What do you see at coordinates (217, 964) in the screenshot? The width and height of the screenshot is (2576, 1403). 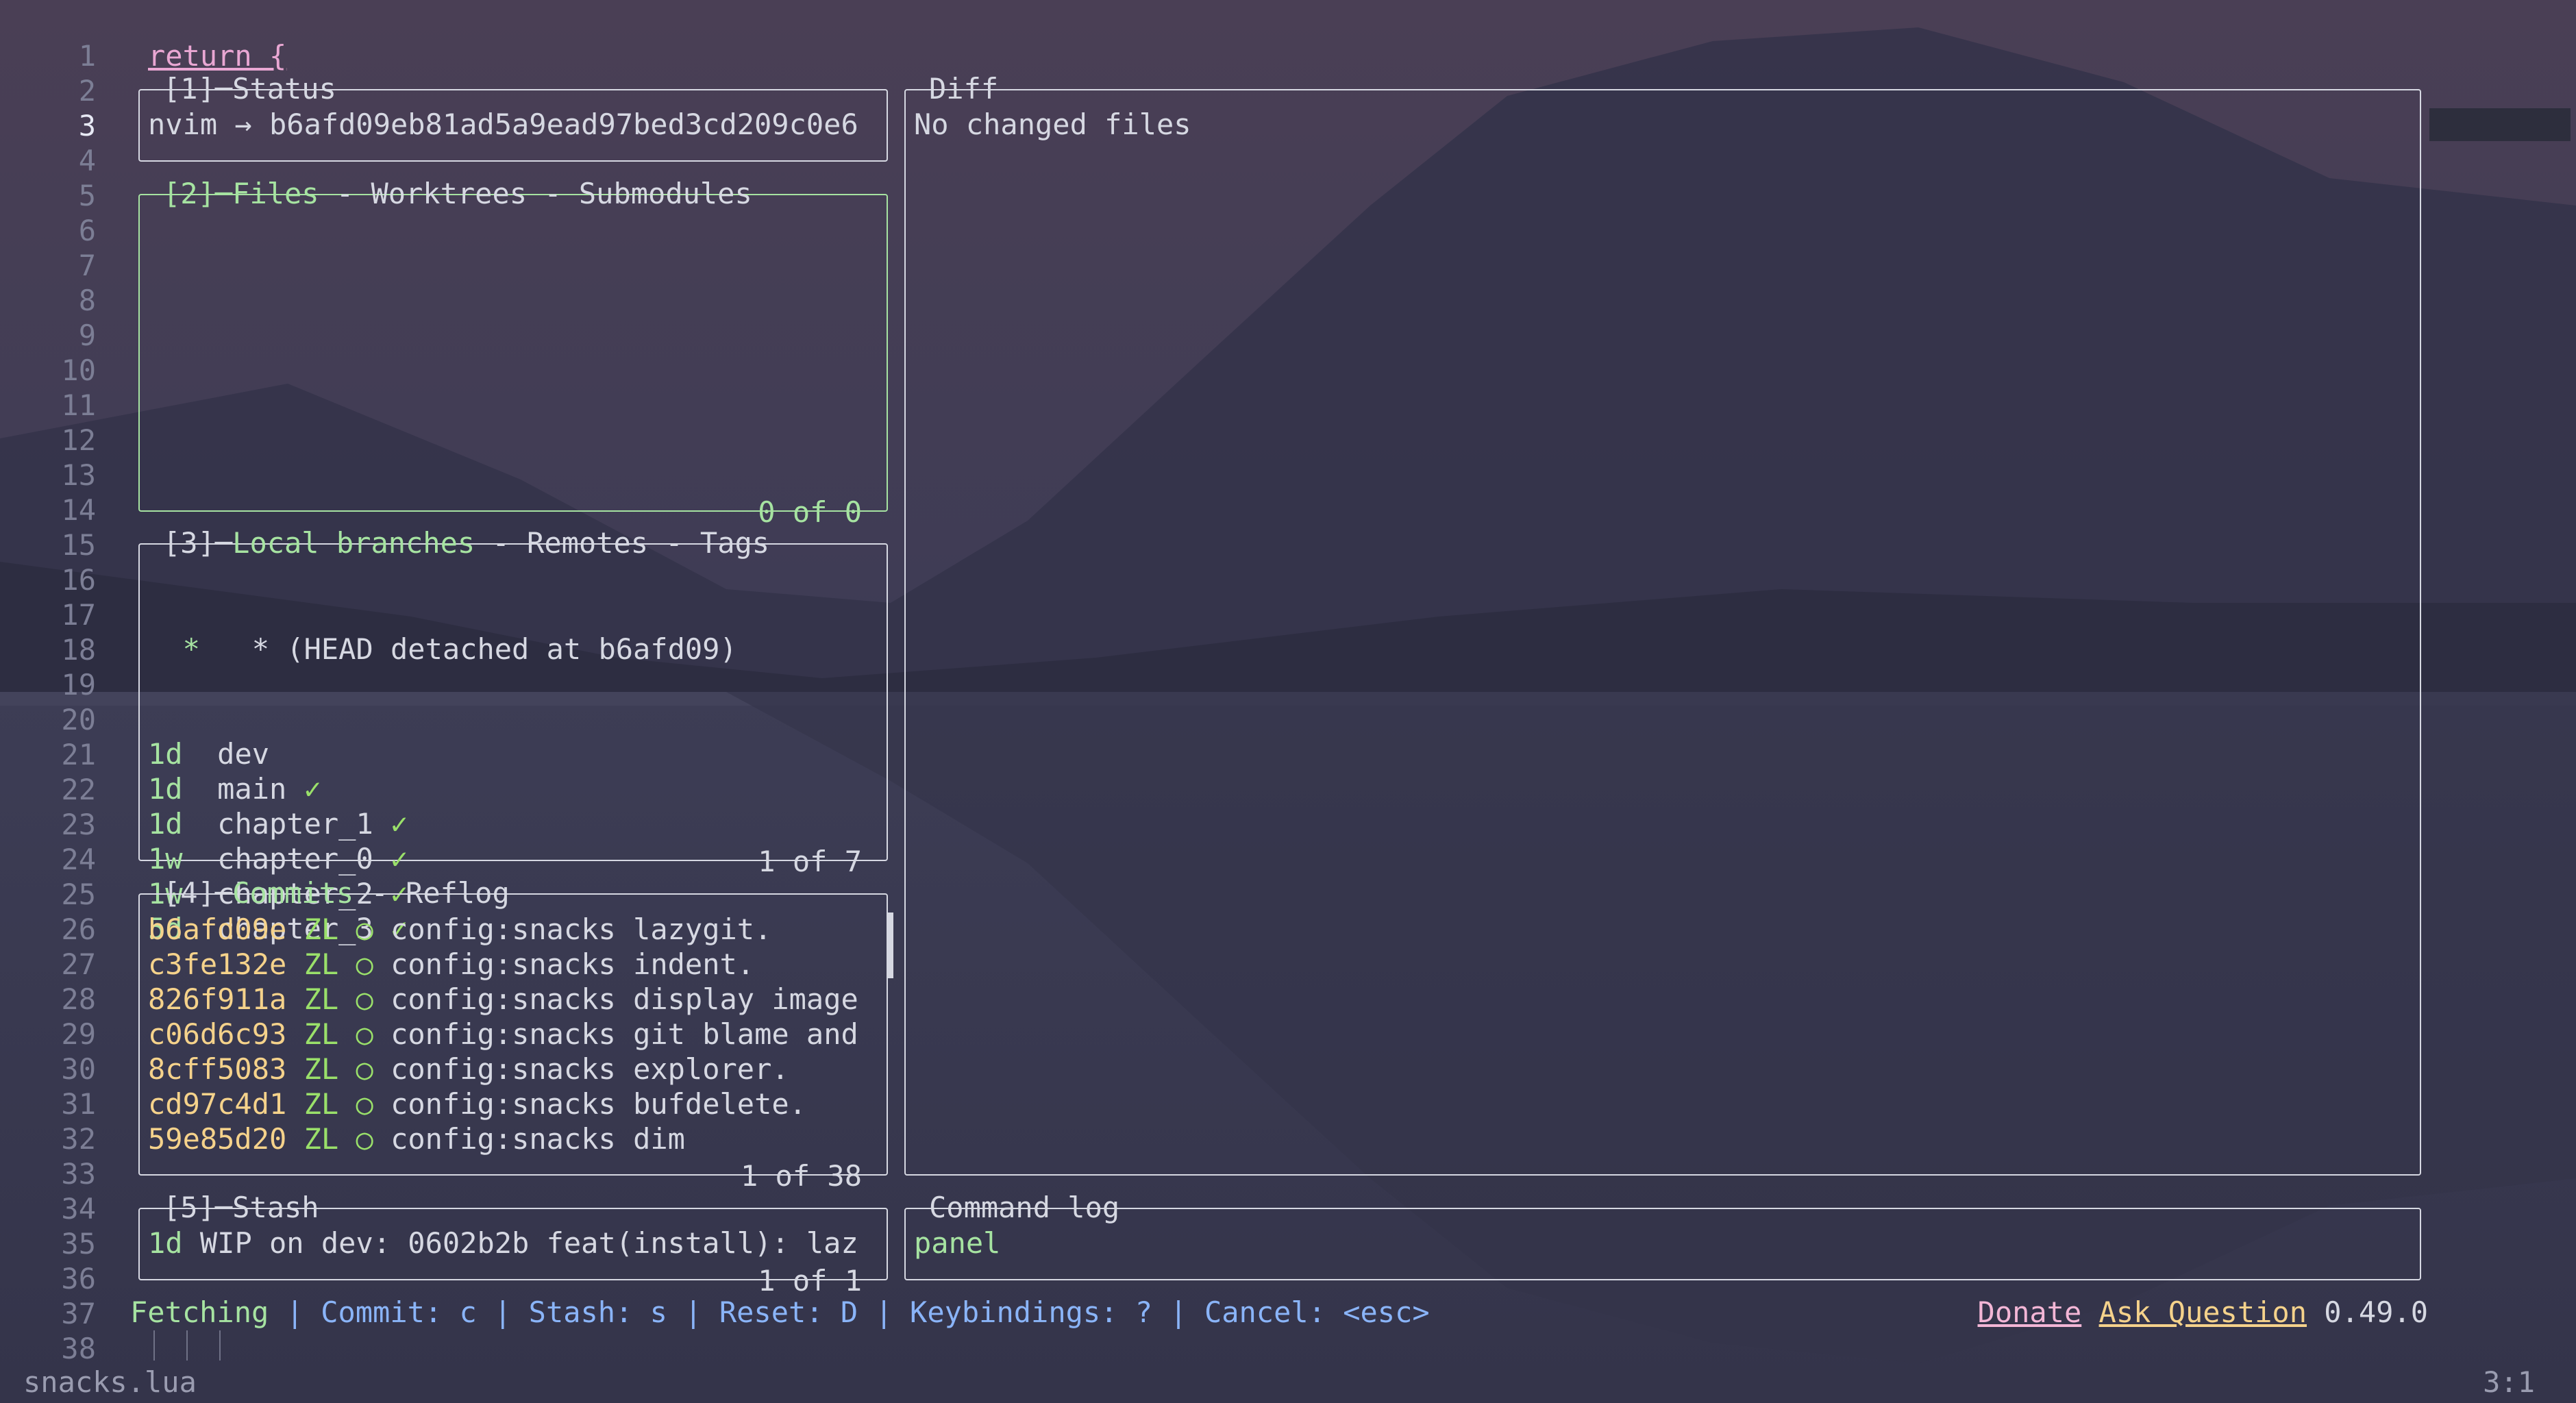 I see `commit-hash: c3fe132e` at bounding box center [217, 964].